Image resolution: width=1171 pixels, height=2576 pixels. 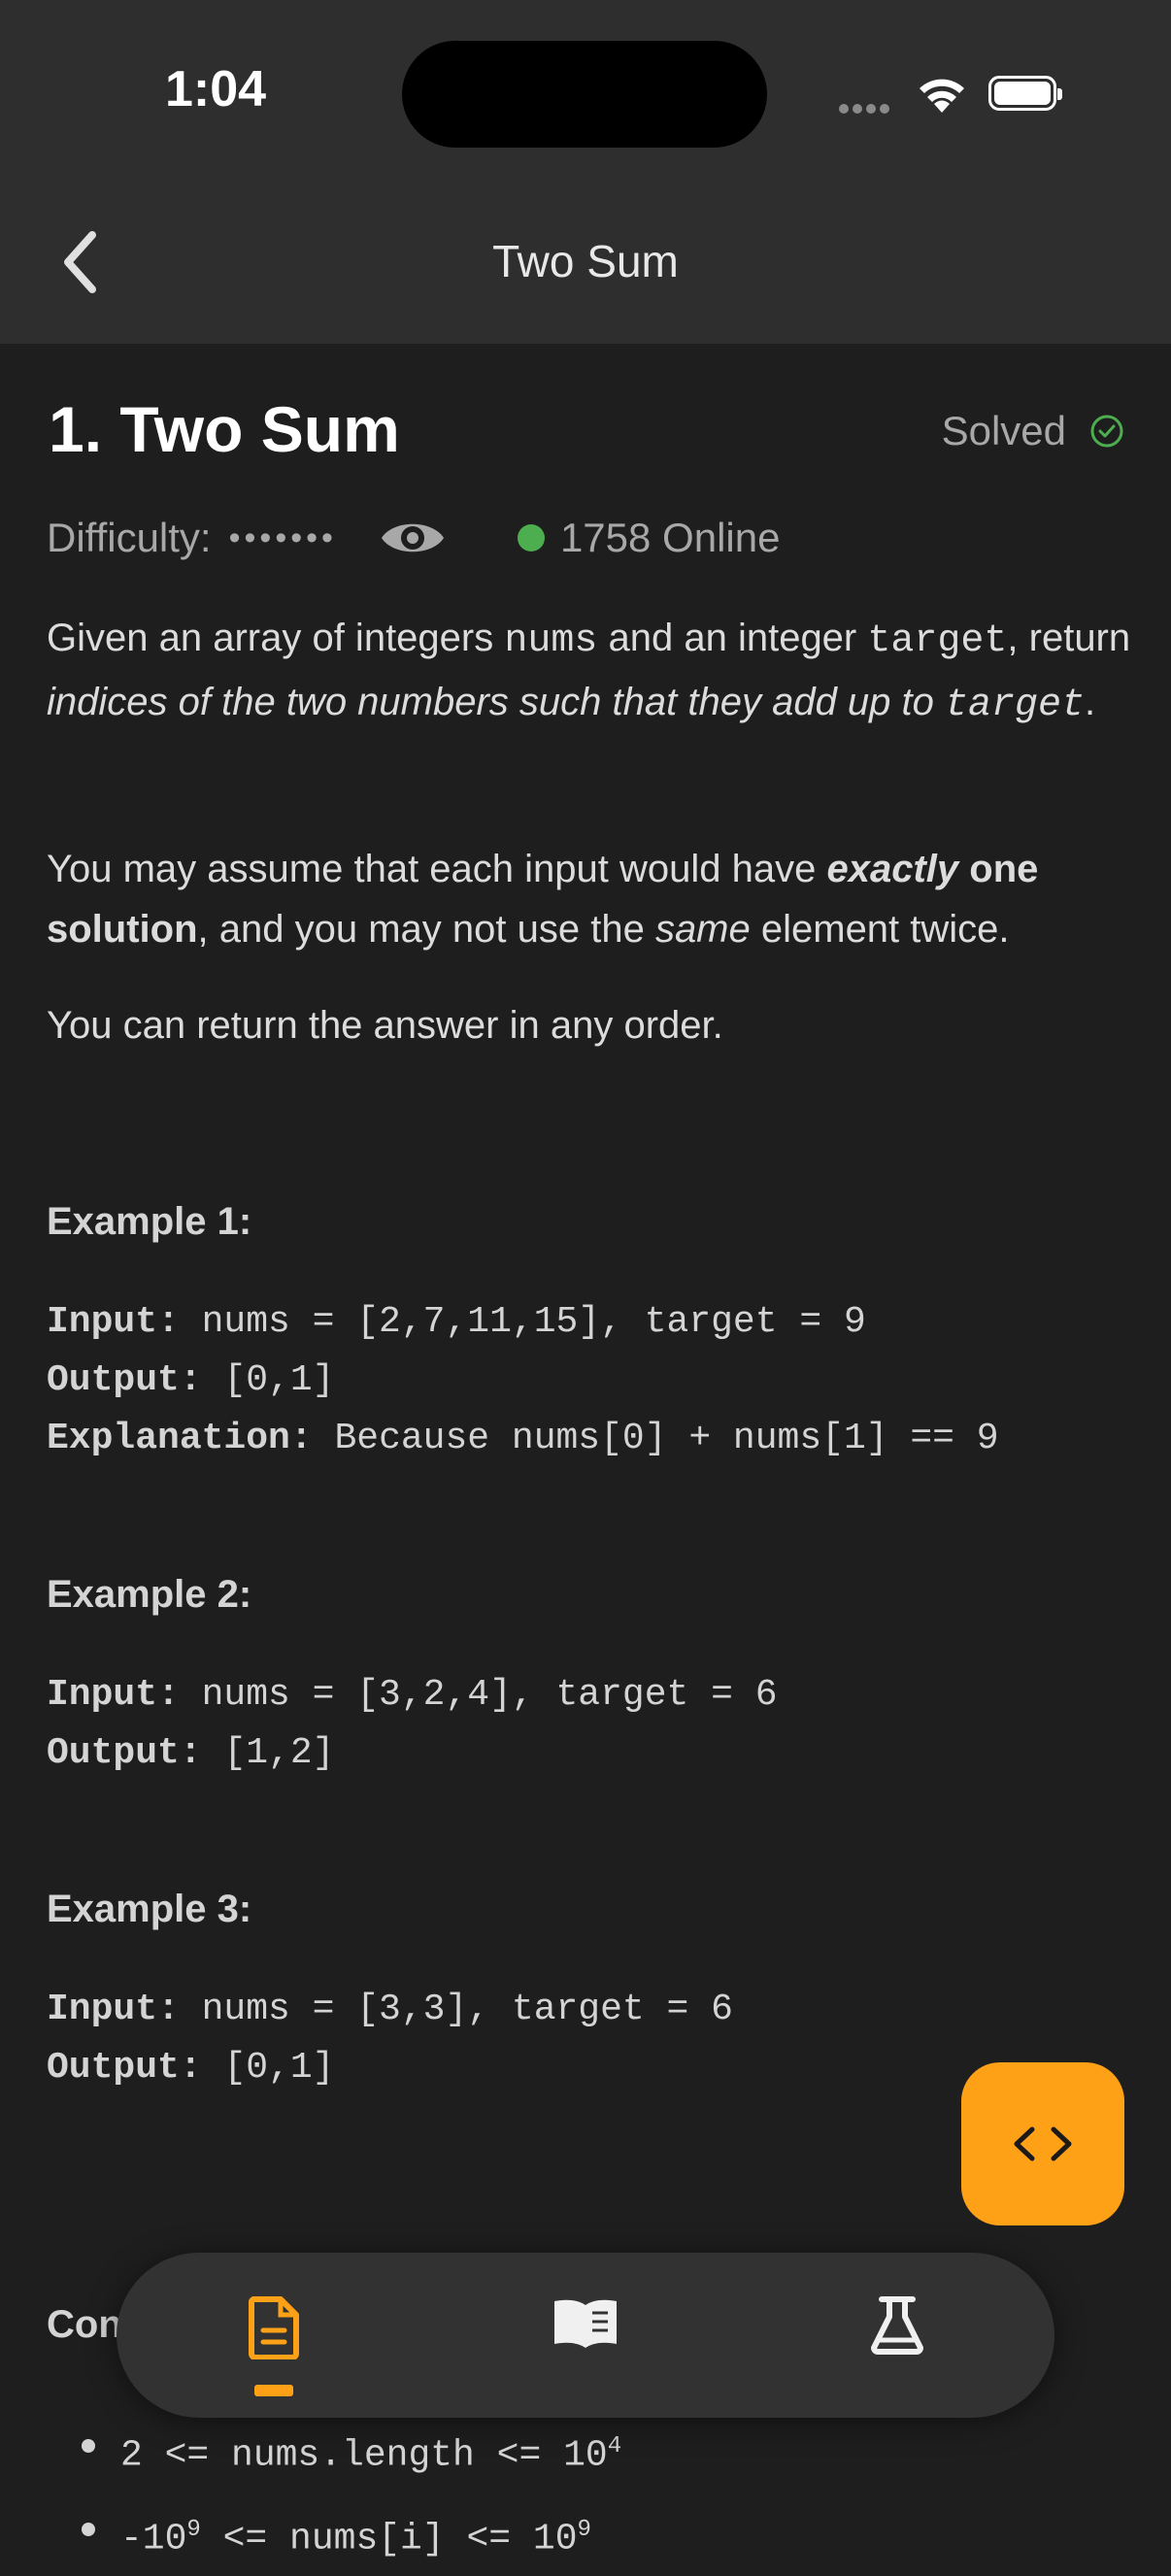 I want to click on list-item: 2 <= nums.length <= 104, so click(x=351, y=2452).